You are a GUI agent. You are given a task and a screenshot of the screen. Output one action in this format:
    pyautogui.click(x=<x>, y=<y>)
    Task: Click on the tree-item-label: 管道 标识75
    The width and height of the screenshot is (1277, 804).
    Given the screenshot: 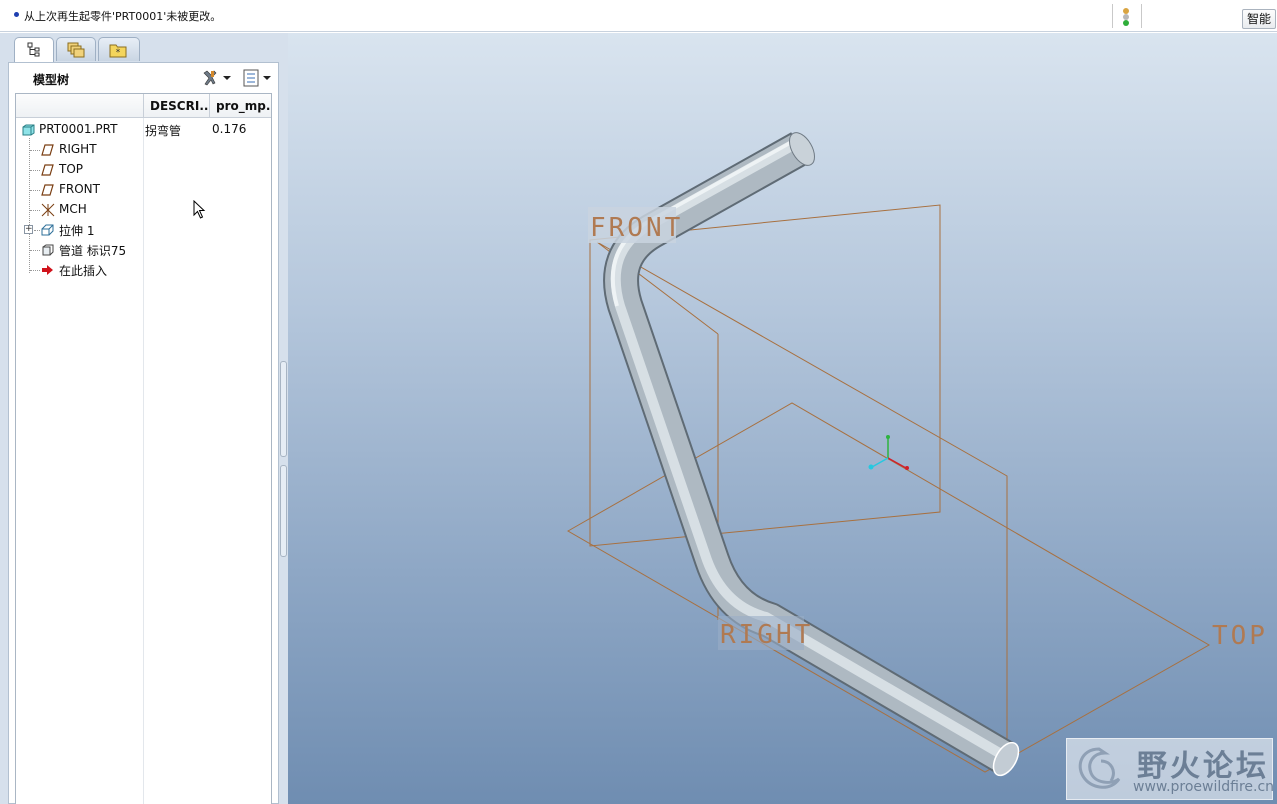 What is the action you would take?
    pyautogui.click(x=93, y=251)
    